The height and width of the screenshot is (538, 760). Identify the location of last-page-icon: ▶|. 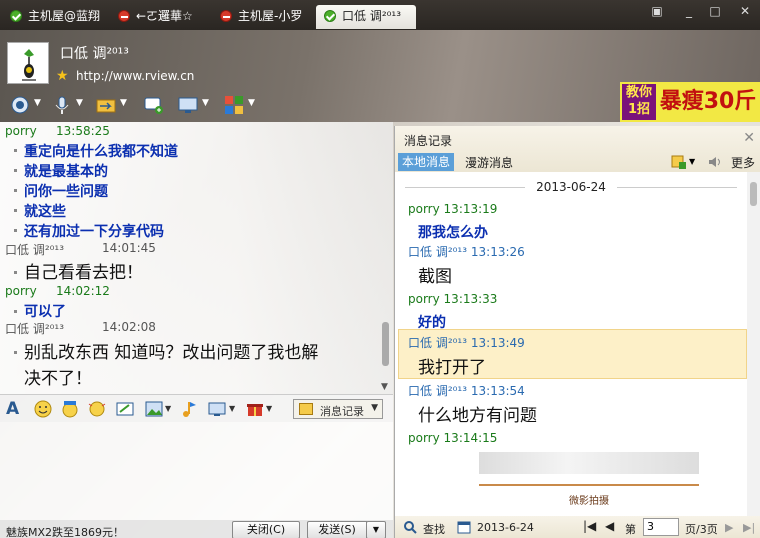
(749, 527).